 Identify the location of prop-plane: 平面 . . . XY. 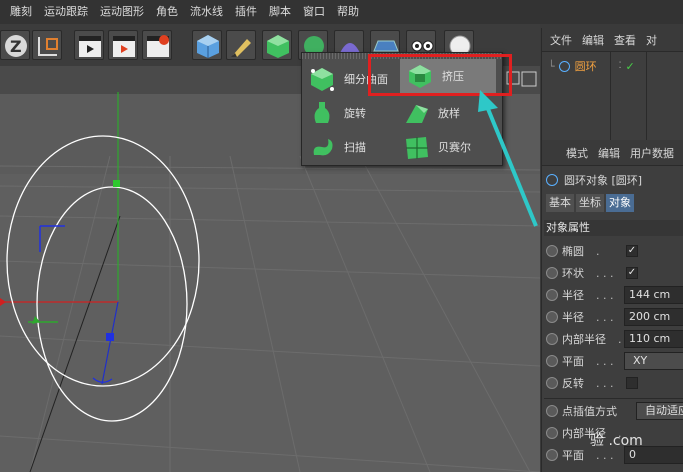
(614, 361).